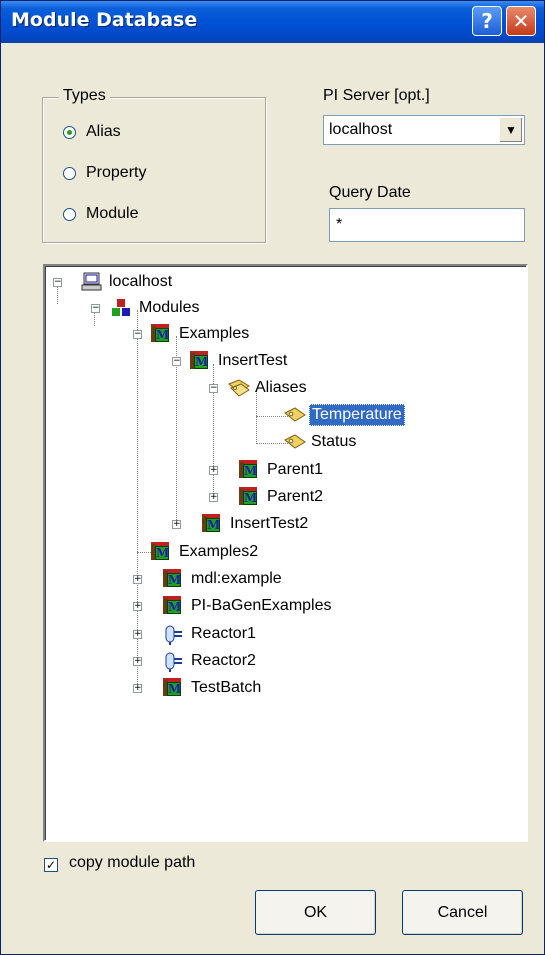 The width and height of the screenshot is (545, 955). Describe the element at coordinates (112, 213) in the screenshot. I see `radio-module-label: Module` at that location.